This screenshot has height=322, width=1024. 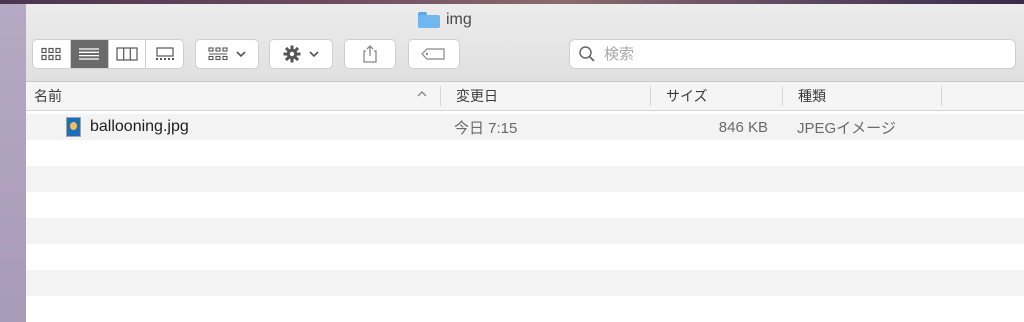 What do you see at coordinates (445, 20) in the screenshot?
I see `window-title: img` at bounding box center [445, 20].